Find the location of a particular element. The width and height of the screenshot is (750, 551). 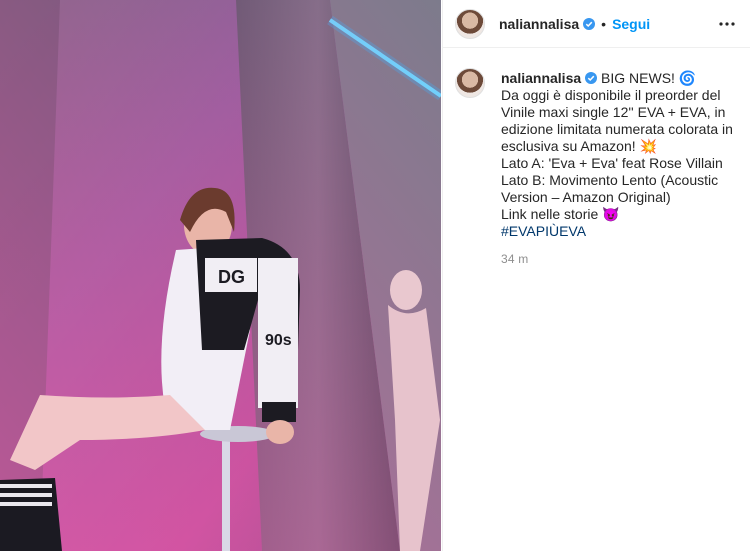

avatar is located at coordinates (470, 23).